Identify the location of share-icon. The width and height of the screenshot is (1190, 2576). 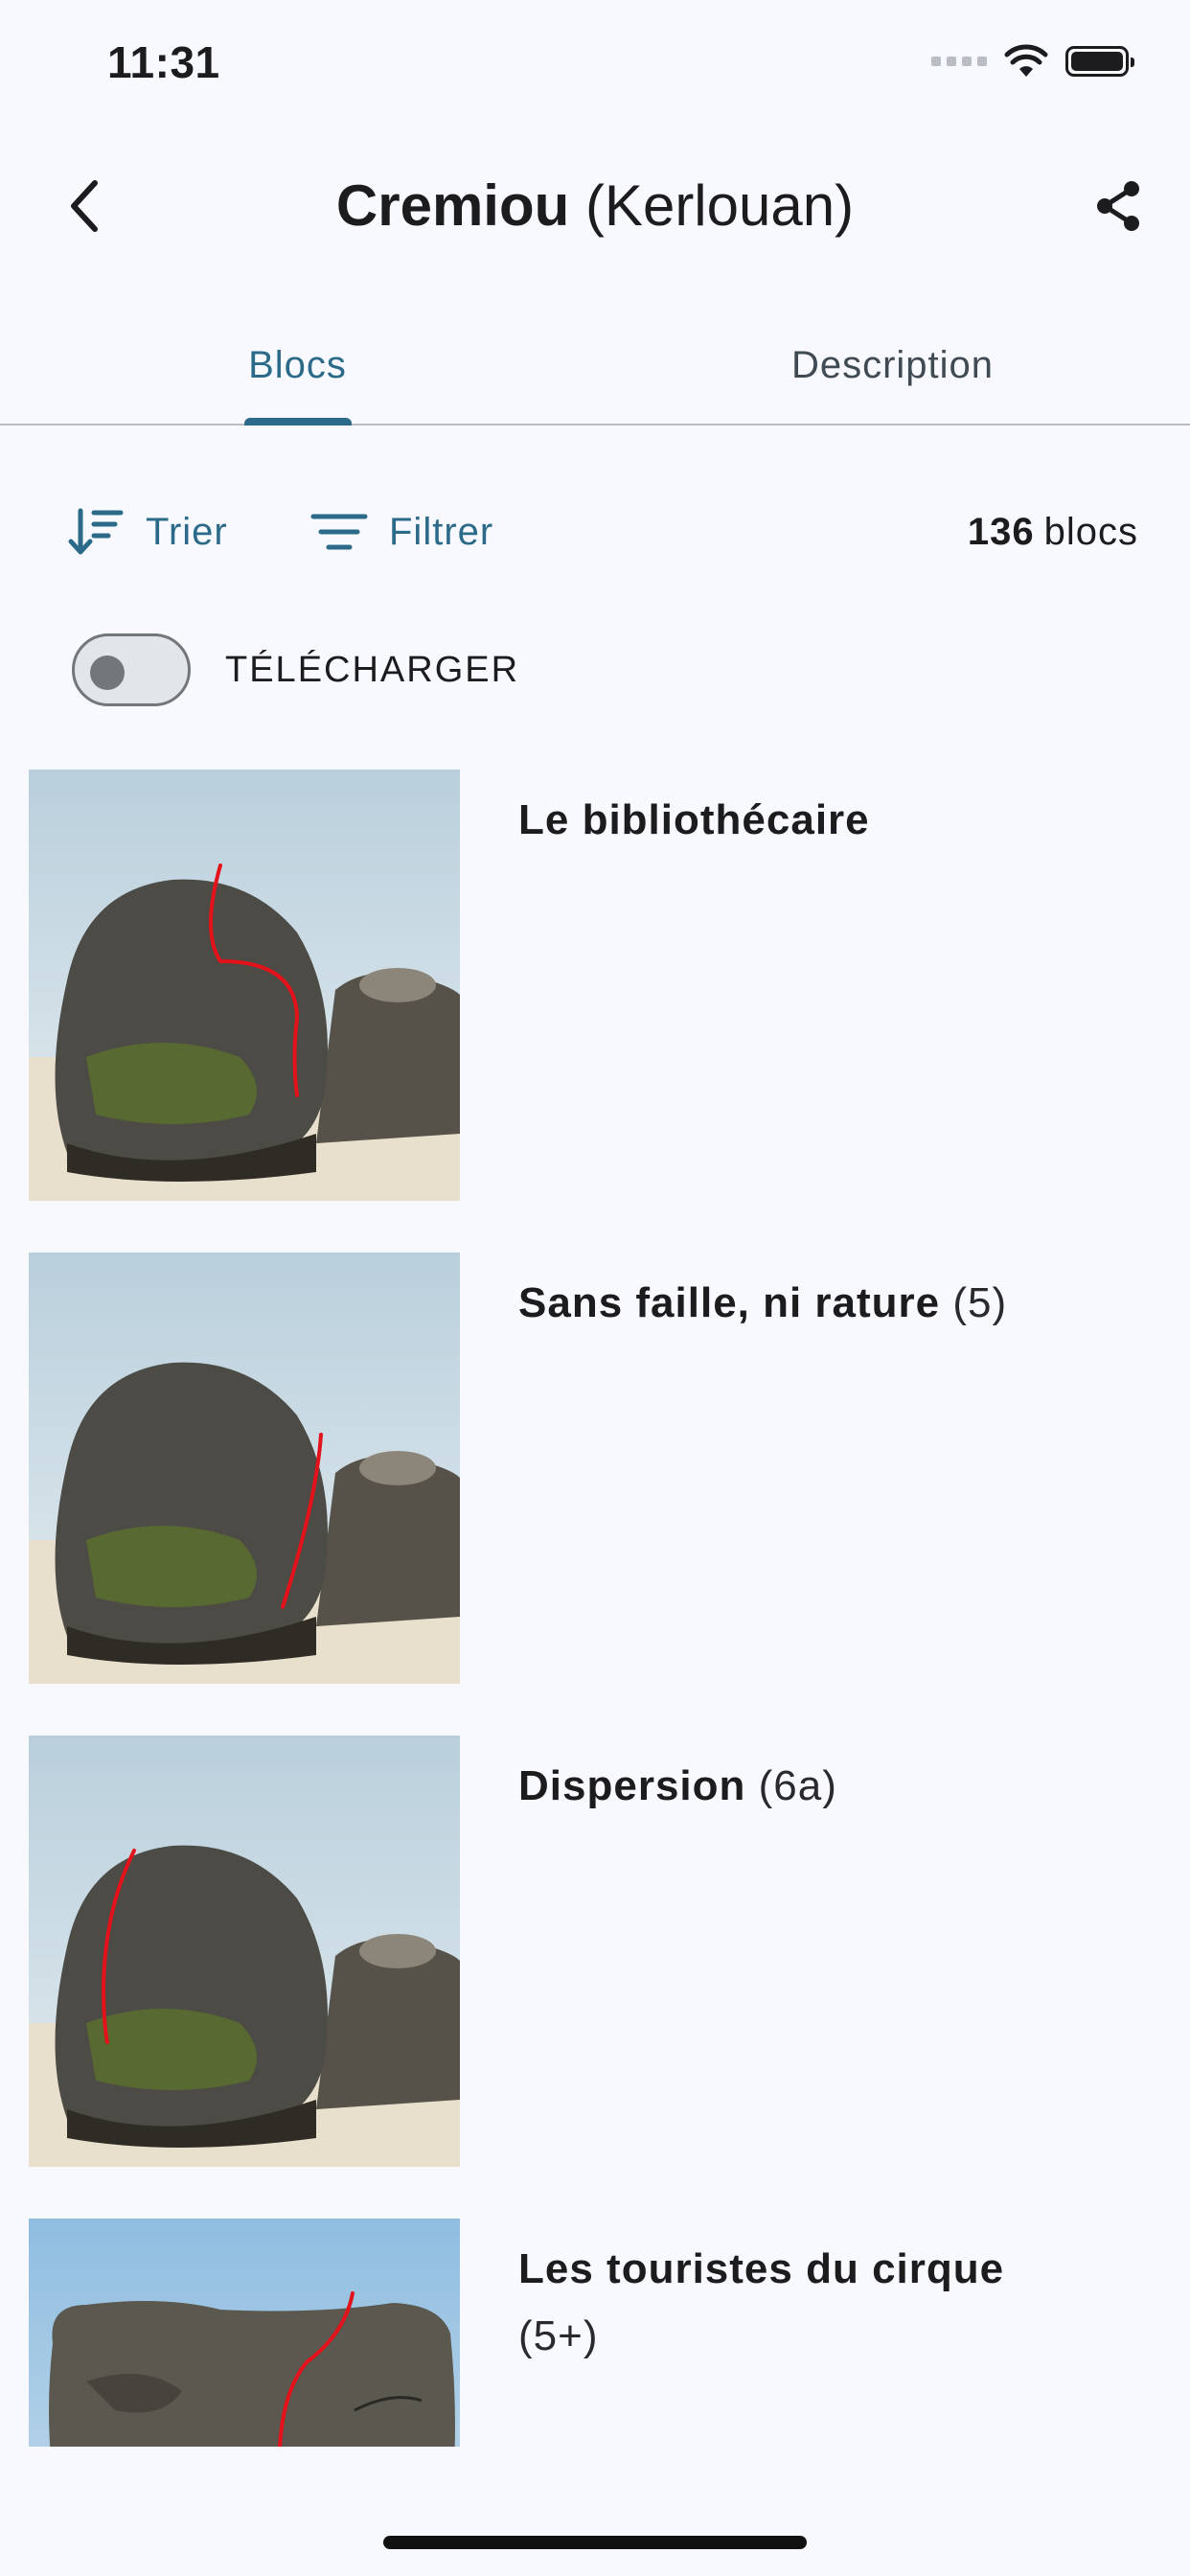
(1118, 206).